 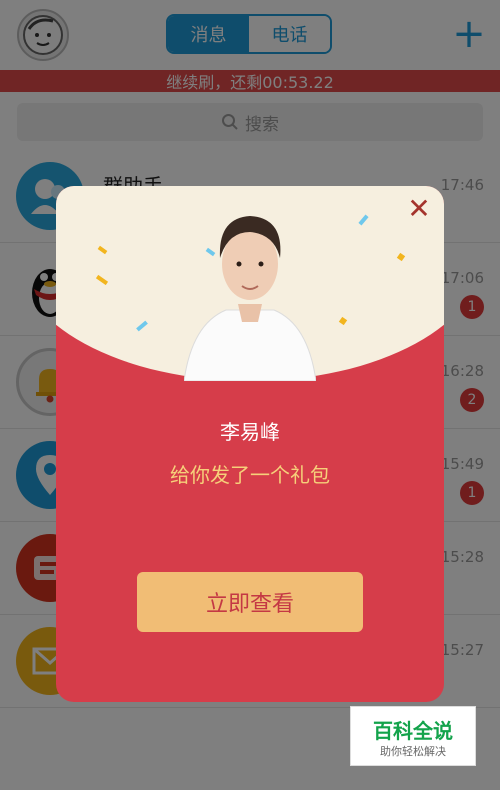 I want to click on sender-photo, so click(x=250, y=298).